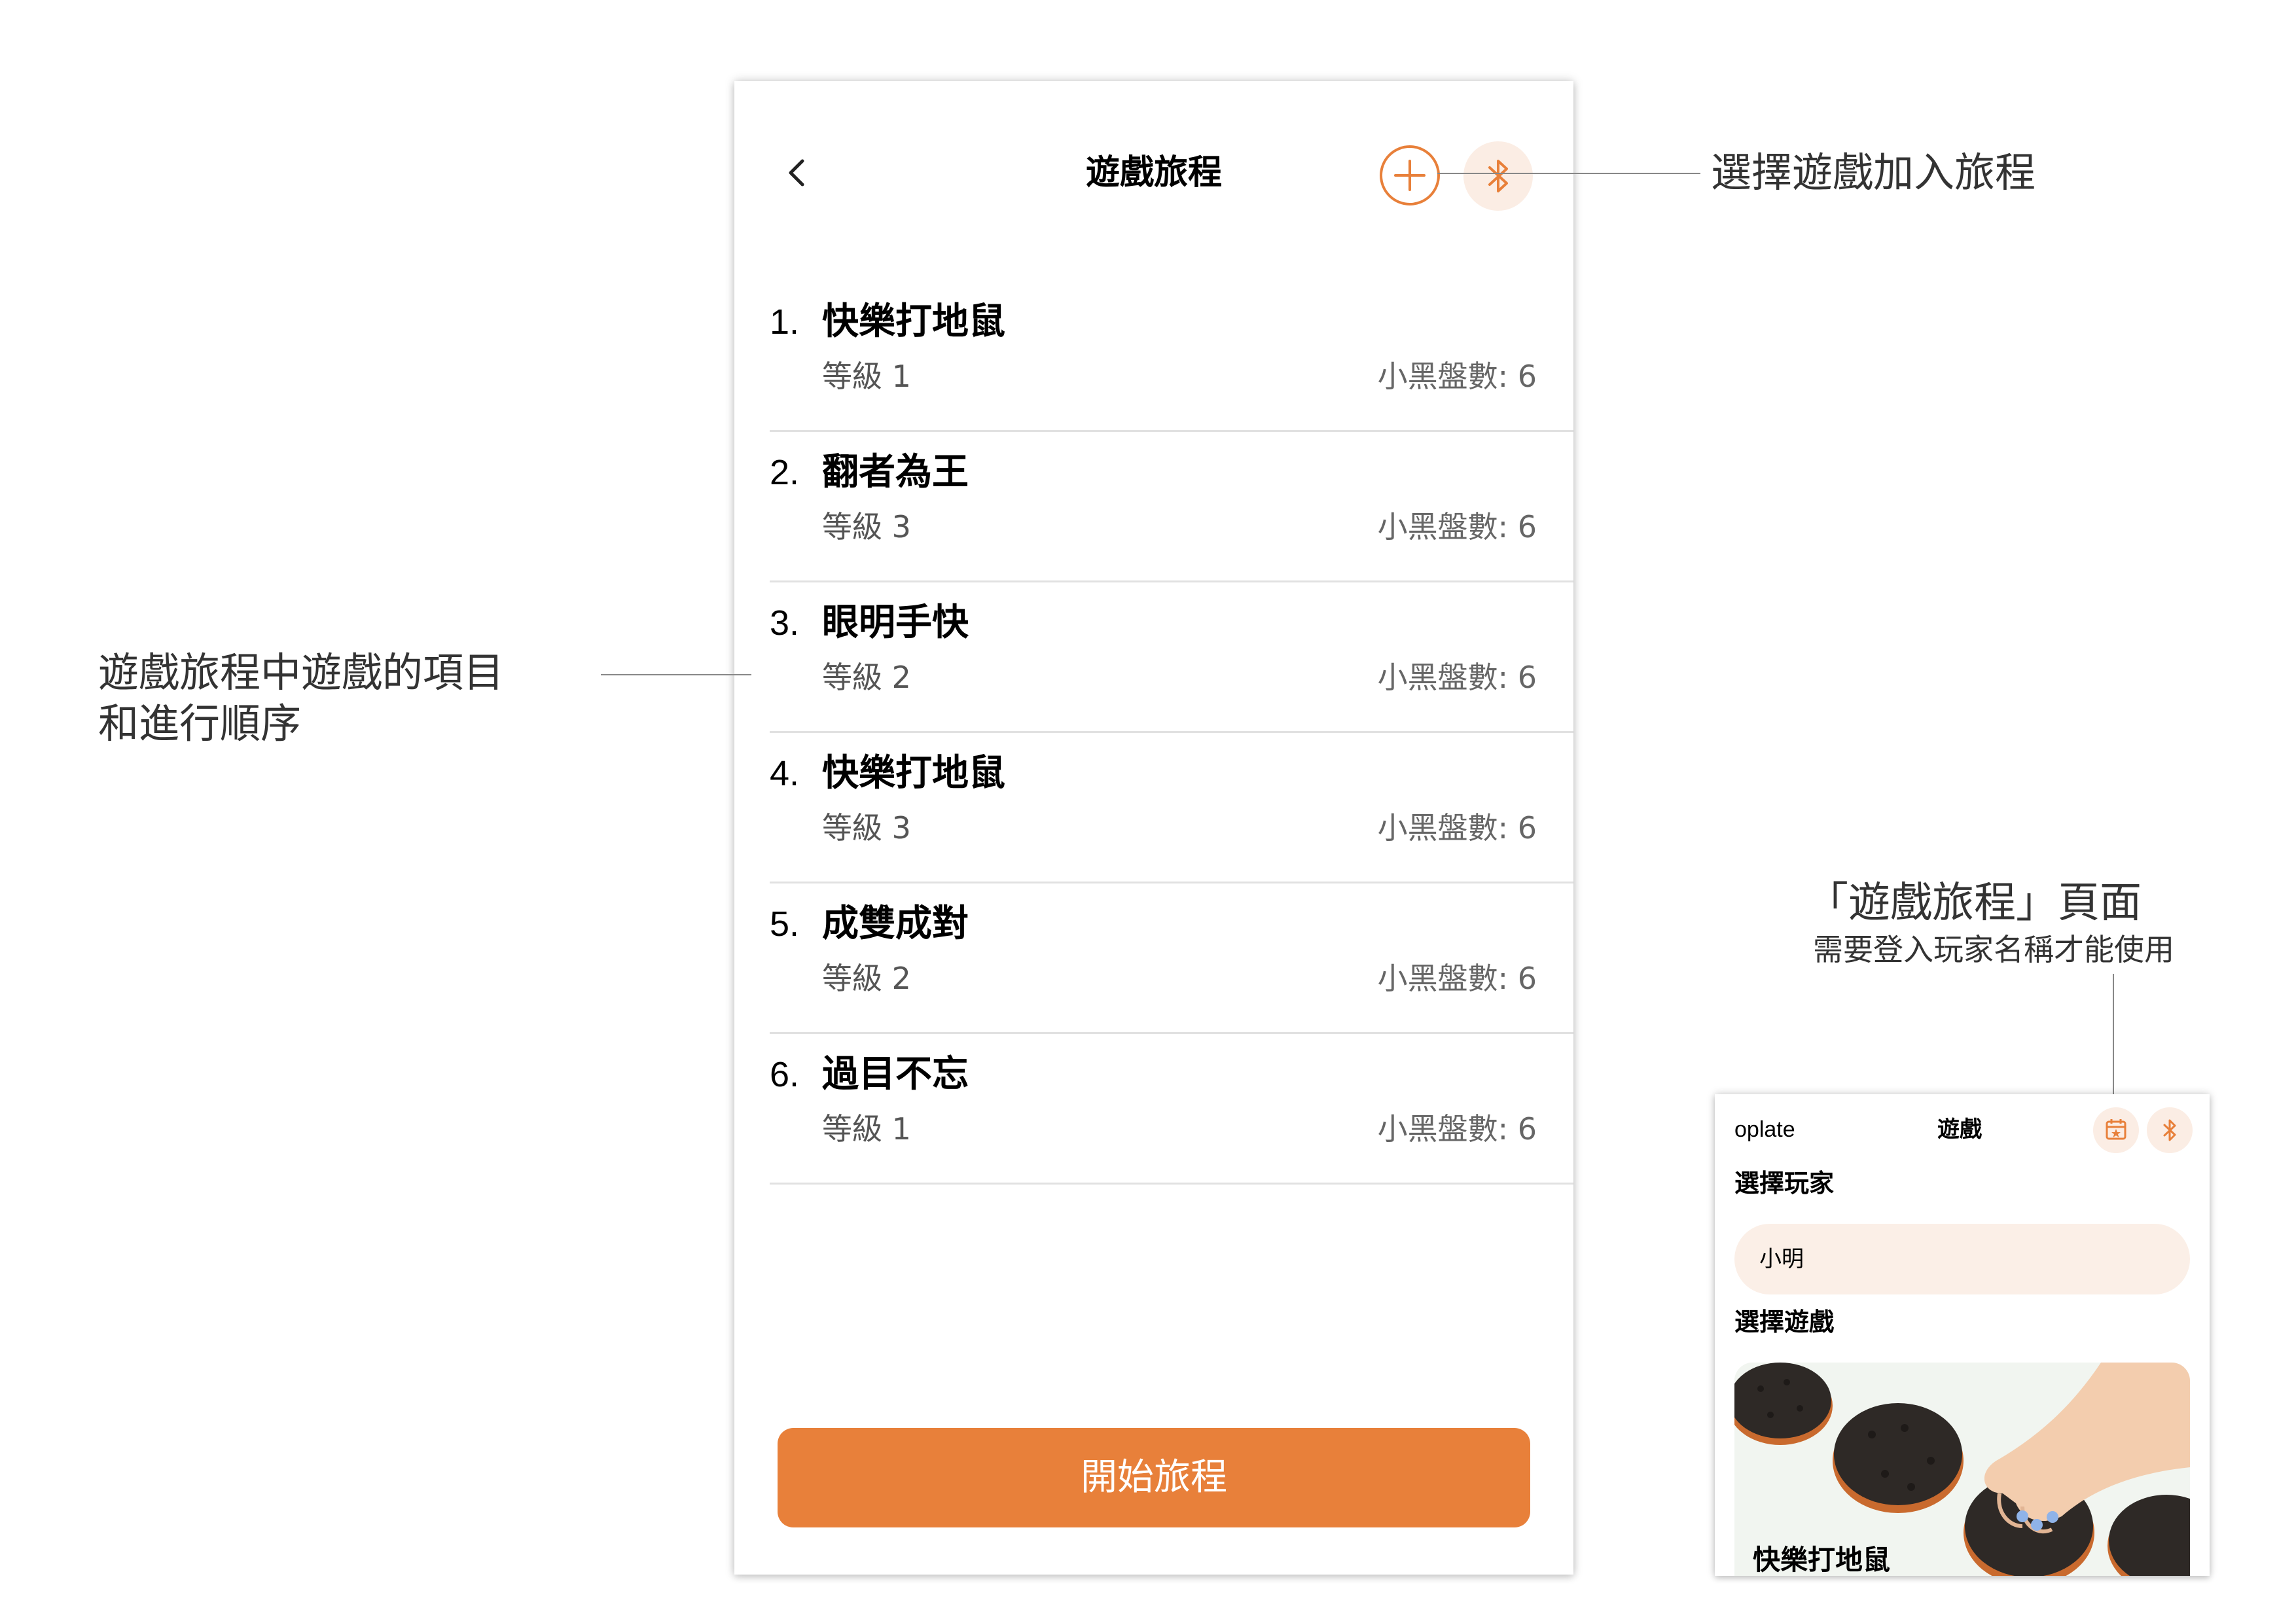 This screenshot has height=1623, width=2296. I want to click on add-game-button, so click(1410, 175).